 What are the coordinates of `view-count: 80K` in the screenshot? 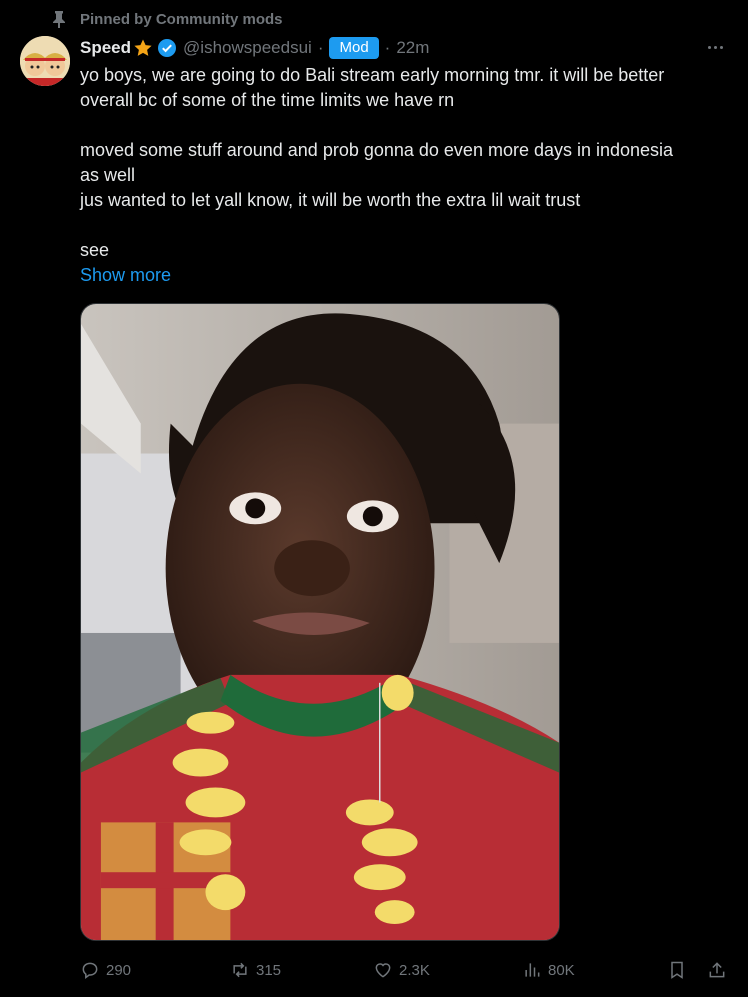 It's located at (561, 970).